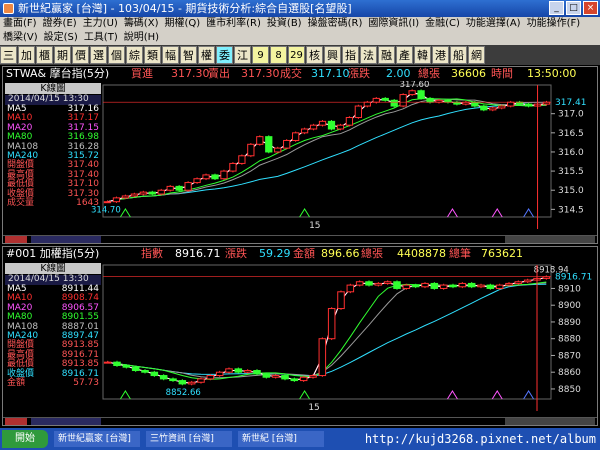 The image size is (600, 450). I want to click on toolbar-button: 9, so click(260, 55).